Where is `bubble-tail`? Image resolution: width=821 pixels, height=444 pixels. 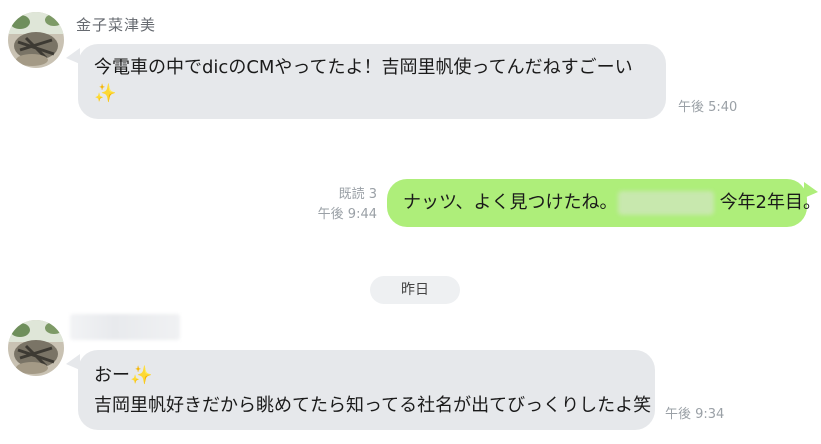
bubble-tail is located at coordinates (811, 190).